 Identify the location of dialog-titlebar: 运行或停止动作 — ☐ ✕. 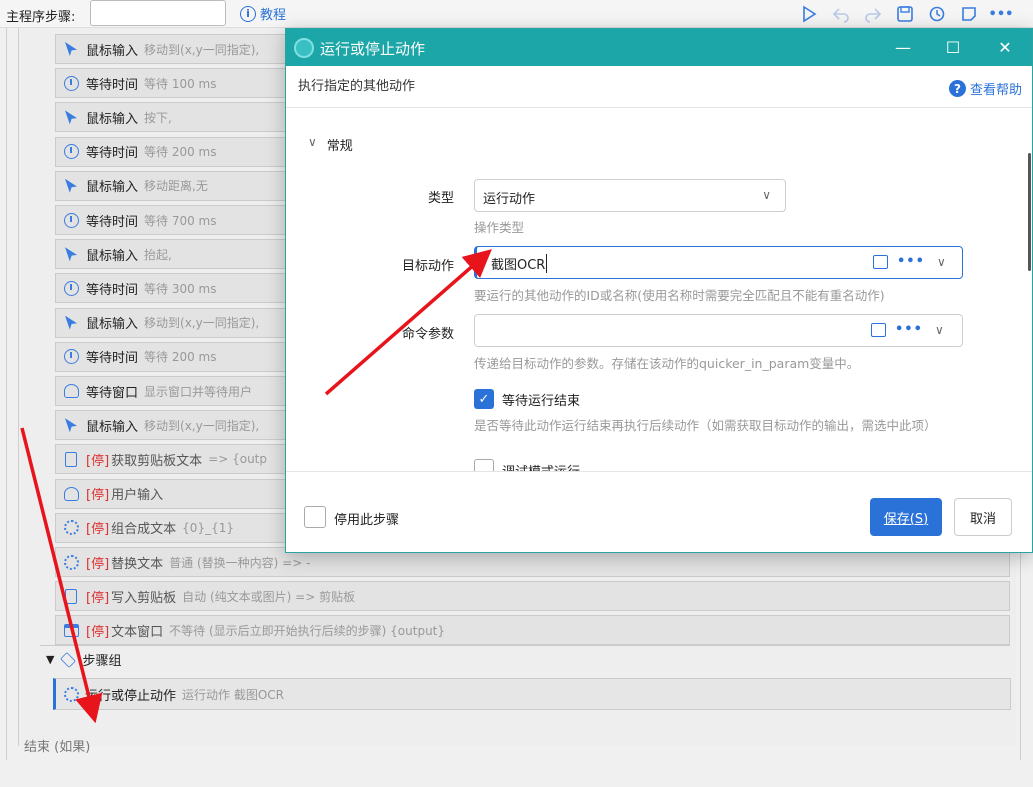
(659, 47).